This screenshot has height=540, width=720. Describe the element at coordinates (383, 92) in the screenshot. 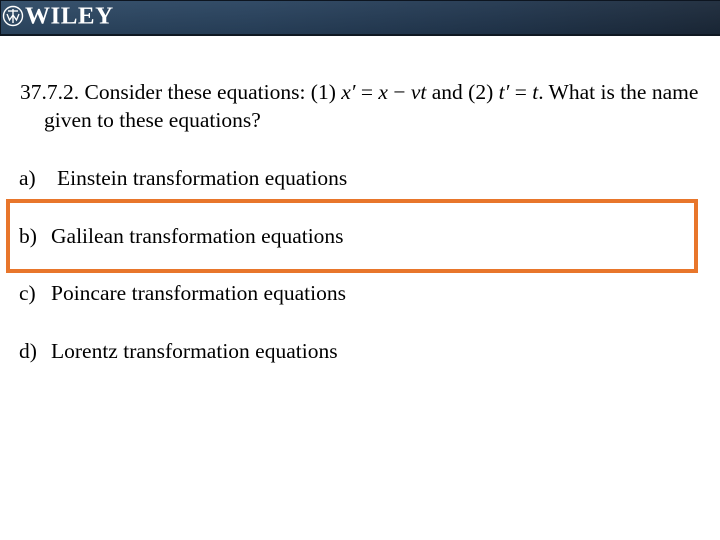

I see `equation-1-x: x` at that location.